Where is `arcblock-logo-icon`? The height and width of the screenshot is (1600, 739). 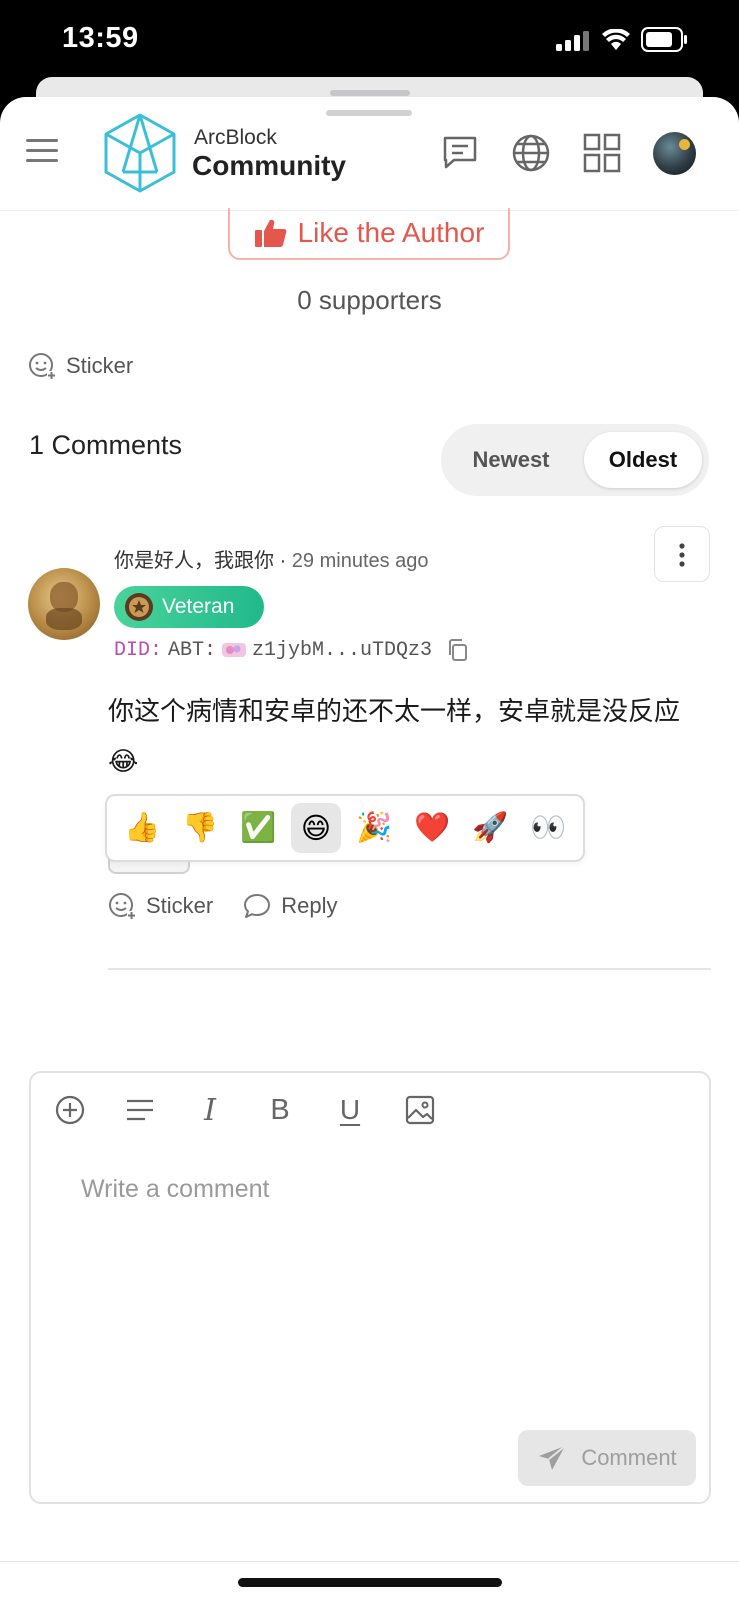
arcblock-logo-icon is located at coordinates (140, 153).